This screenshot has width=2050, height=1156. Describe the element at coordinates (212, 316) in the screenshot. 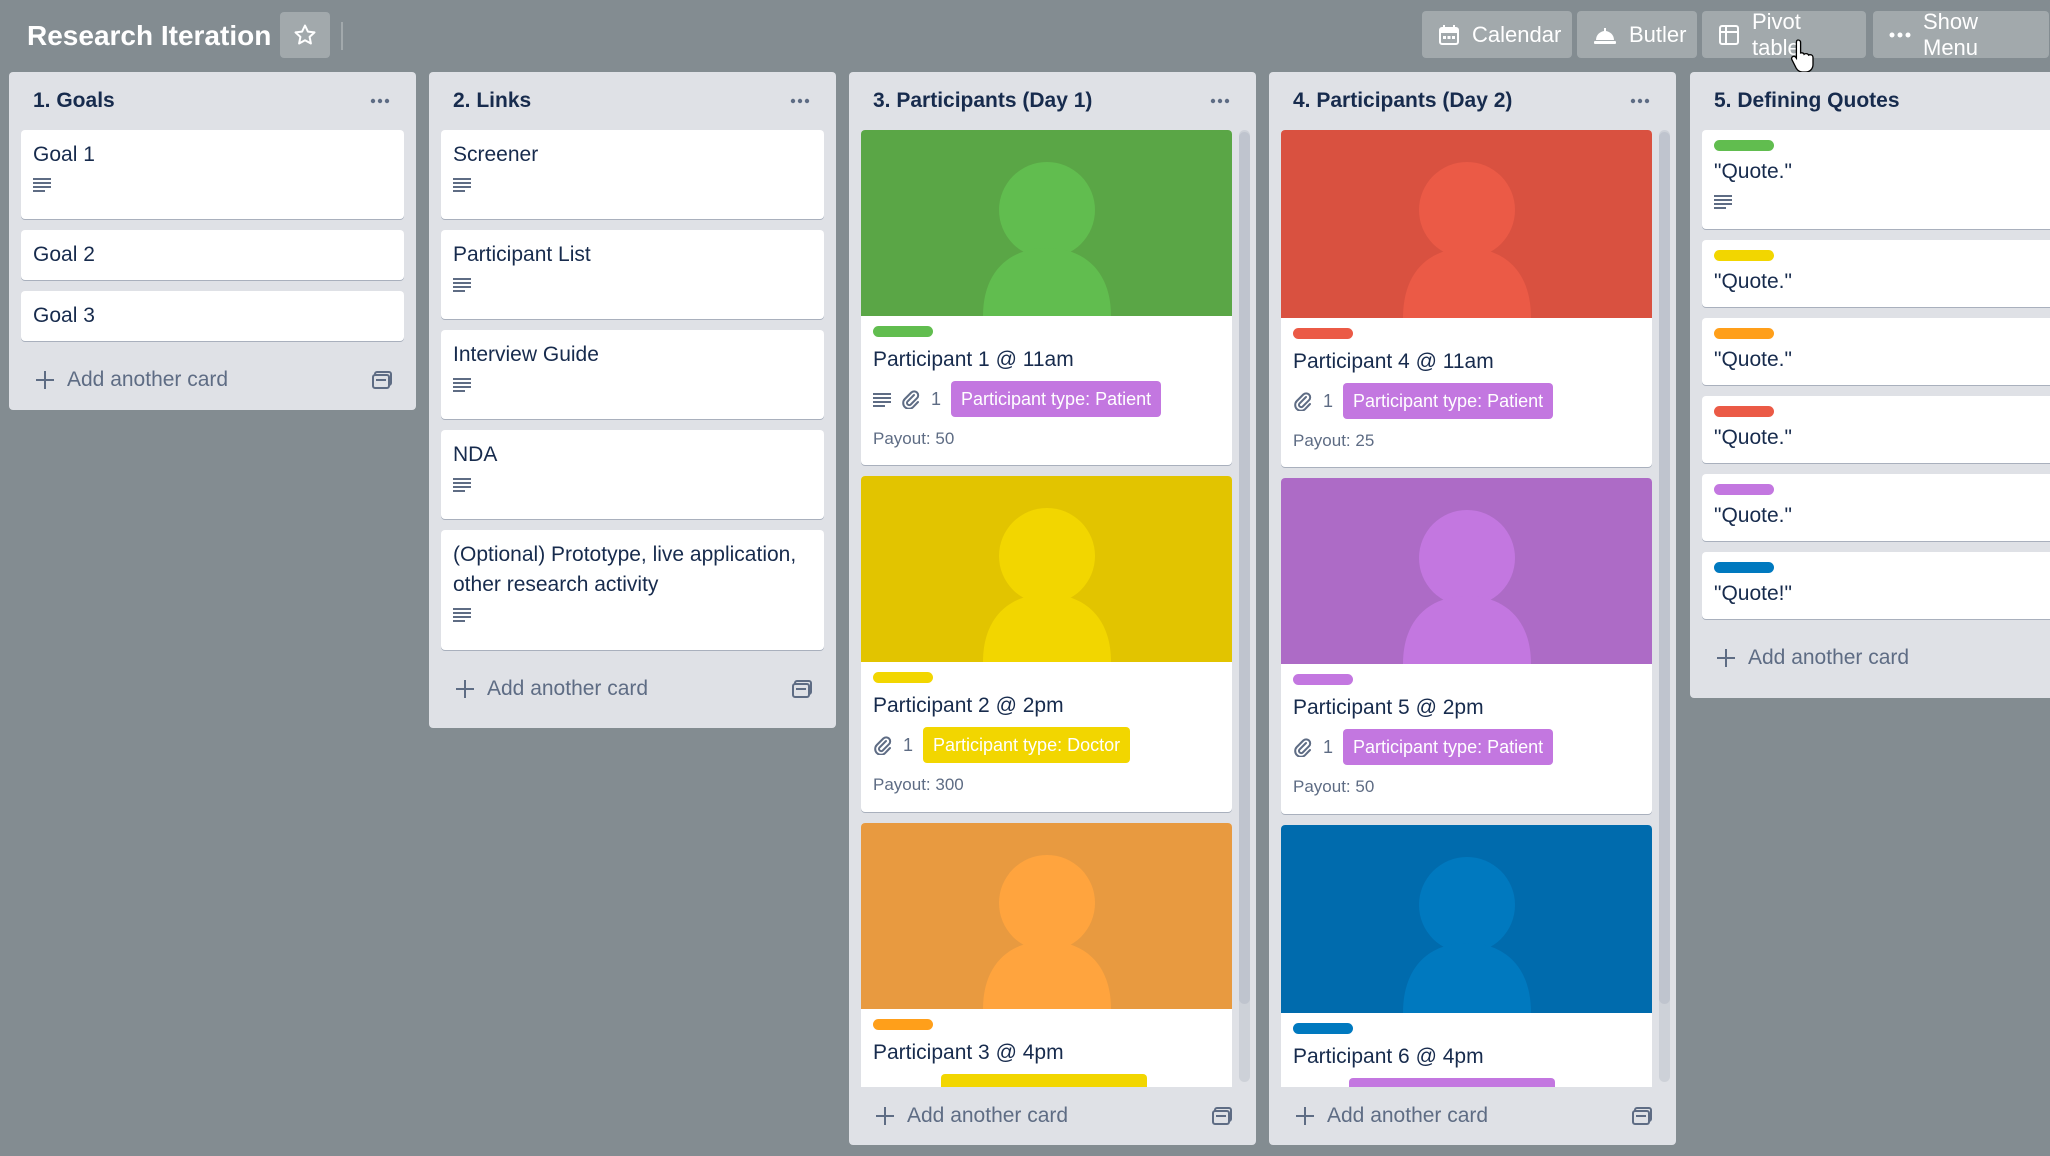

I see `card-goal-3: Goal 3` at that location.